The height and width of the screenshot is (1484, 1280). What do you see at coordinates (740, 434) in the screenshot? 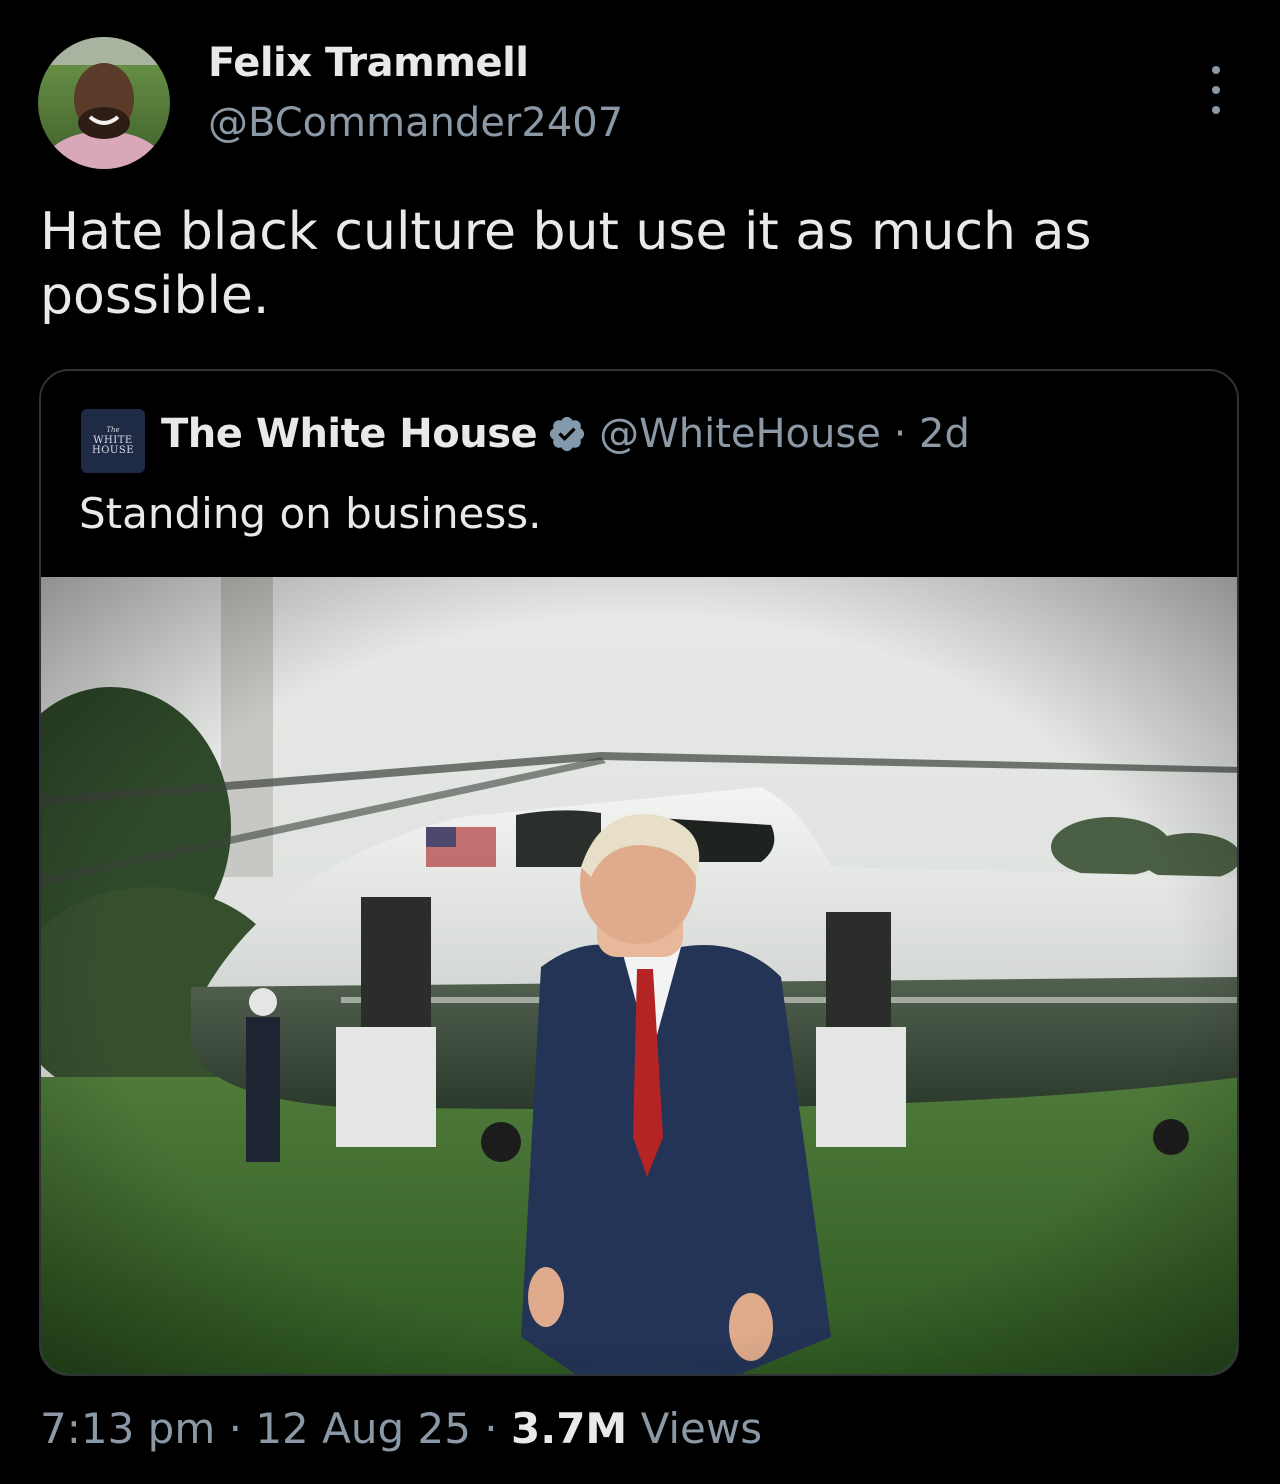
I see `quoted-author-handle: @WhiteHouse` at bounding box center [740, 434].